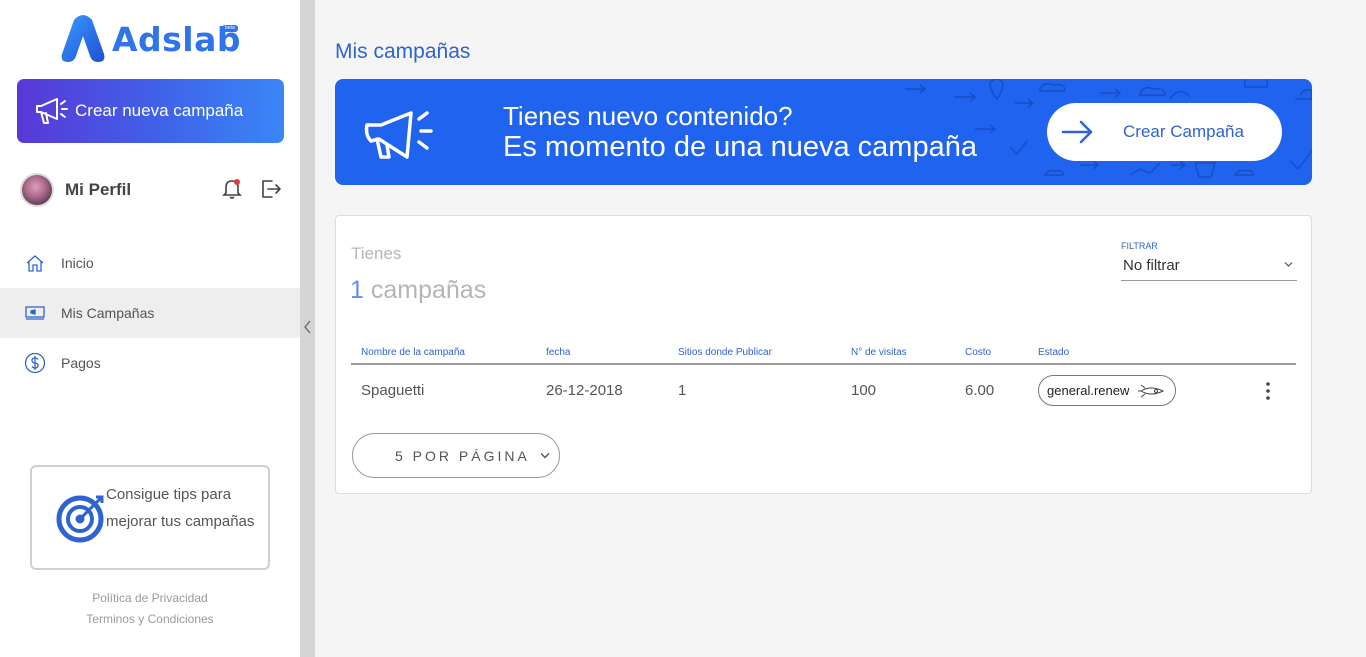 This screenshot has height=657, width=1366. Describe the element at coordinates (584, 390) in the screenshot. I see `cell-date: 26-12-2018` at that location.